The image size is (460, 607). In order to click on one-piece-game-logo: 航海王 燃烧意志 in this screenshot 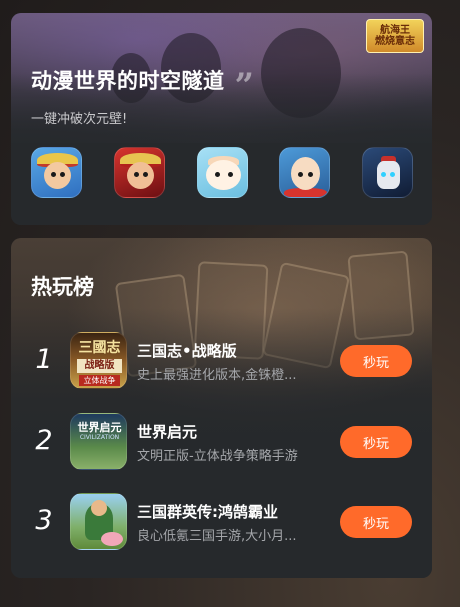, I will do `click(395, 36)`.